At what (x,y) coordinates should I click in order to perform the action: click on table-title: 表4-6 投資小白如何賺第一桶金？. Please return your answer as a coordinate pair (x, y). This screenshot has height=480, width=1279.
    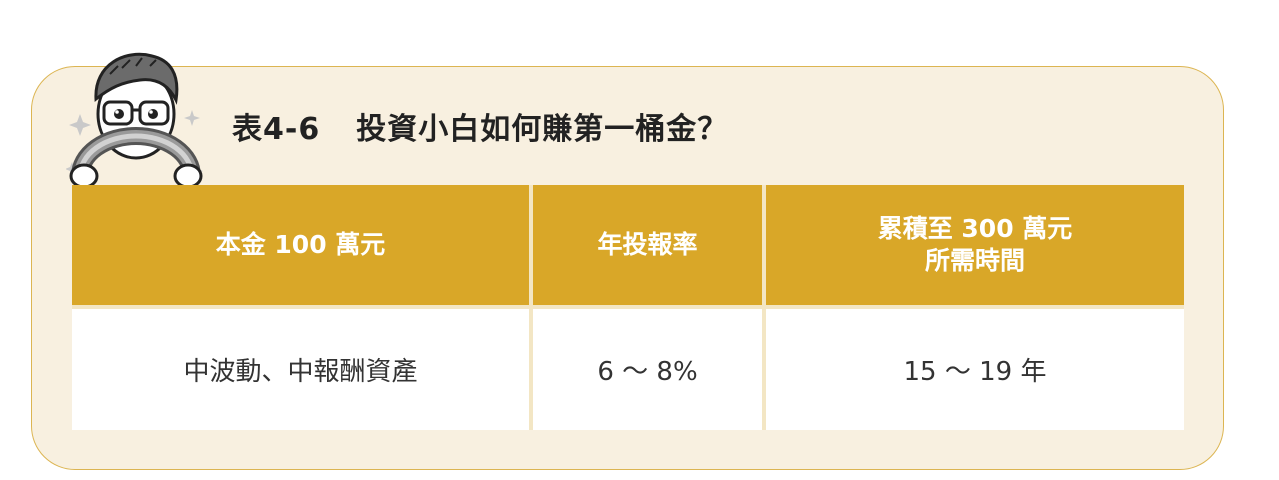
    Looking at the image, I should click on (480, 130).